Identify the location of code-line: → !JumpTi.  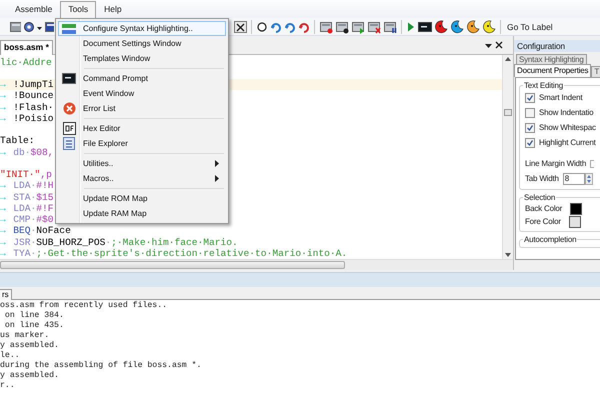
(27, 84).